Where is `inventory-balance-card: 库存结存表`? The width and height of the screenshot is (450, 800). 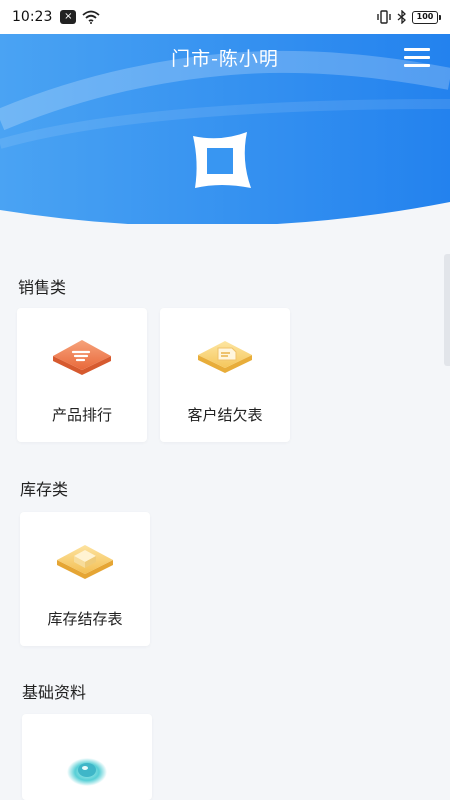
inventory-balance-card: 库存结存表 is located at coordinates (85, 579).